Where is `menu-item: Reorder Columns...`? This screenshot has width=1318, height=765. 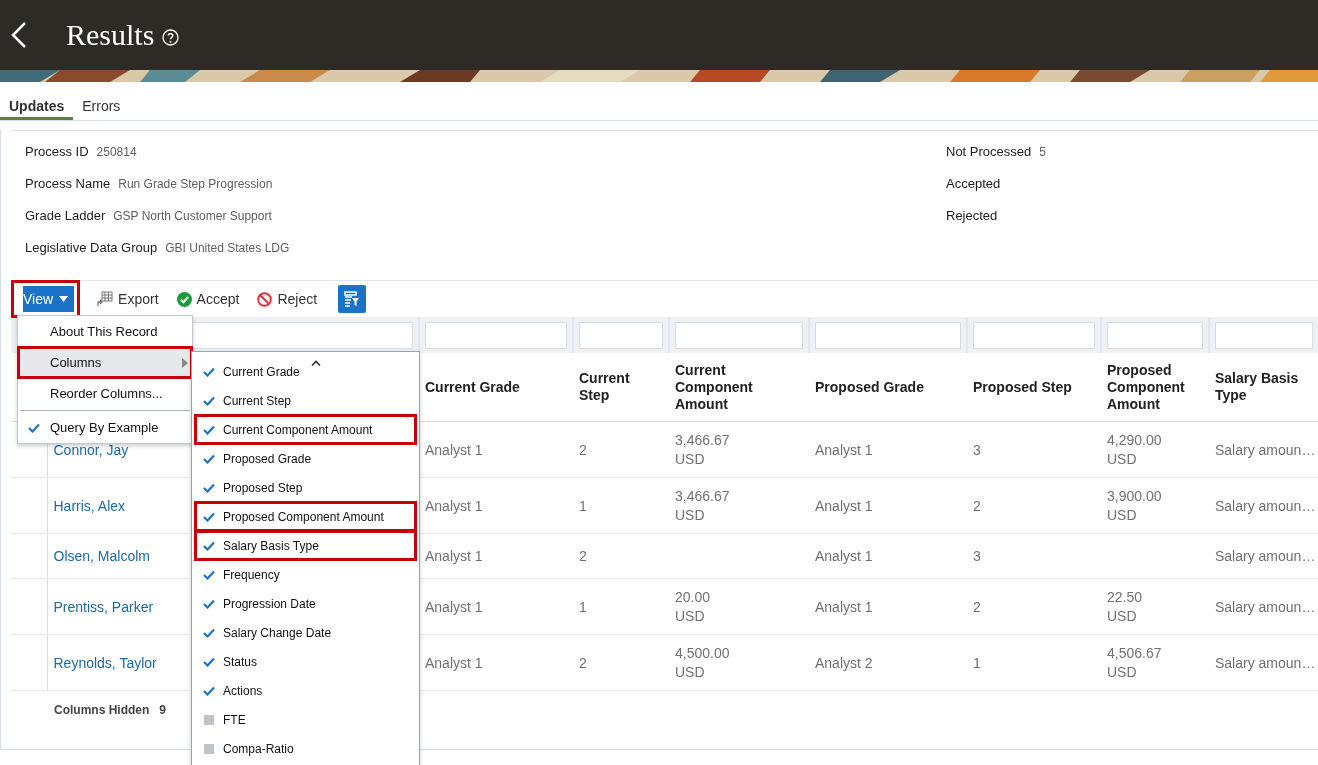 menu-item: Reorder Columns... is located at coordinates (105, 393).